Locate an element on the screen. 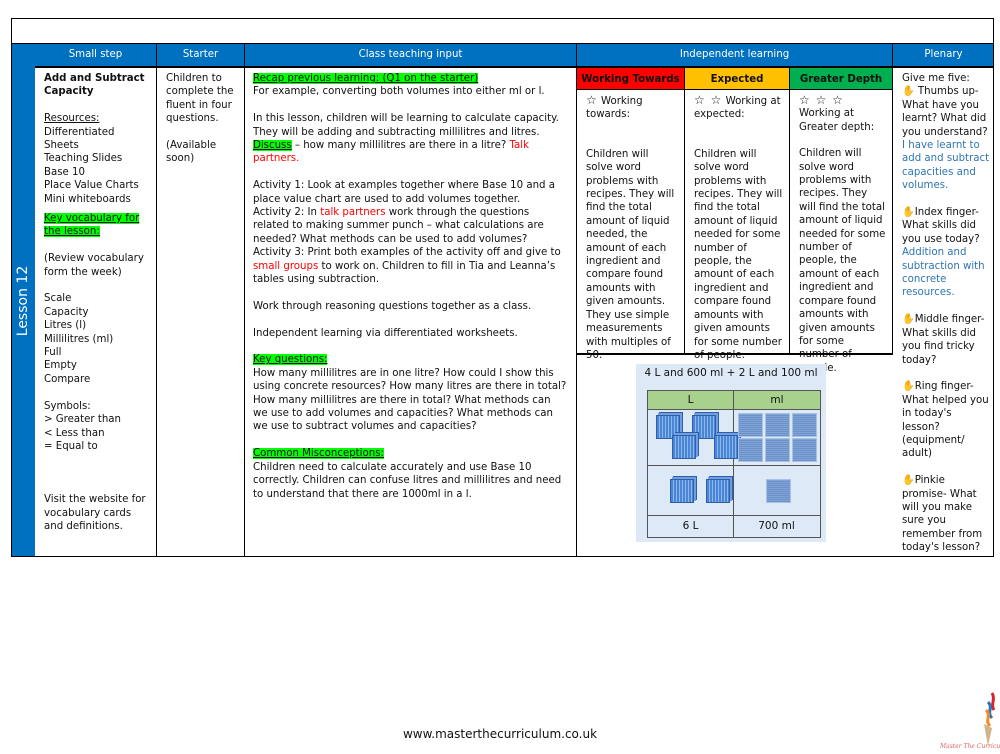 This screenshot has height=754, width=1000. header-plenary: Plenary is located at coordinates (943, 55).